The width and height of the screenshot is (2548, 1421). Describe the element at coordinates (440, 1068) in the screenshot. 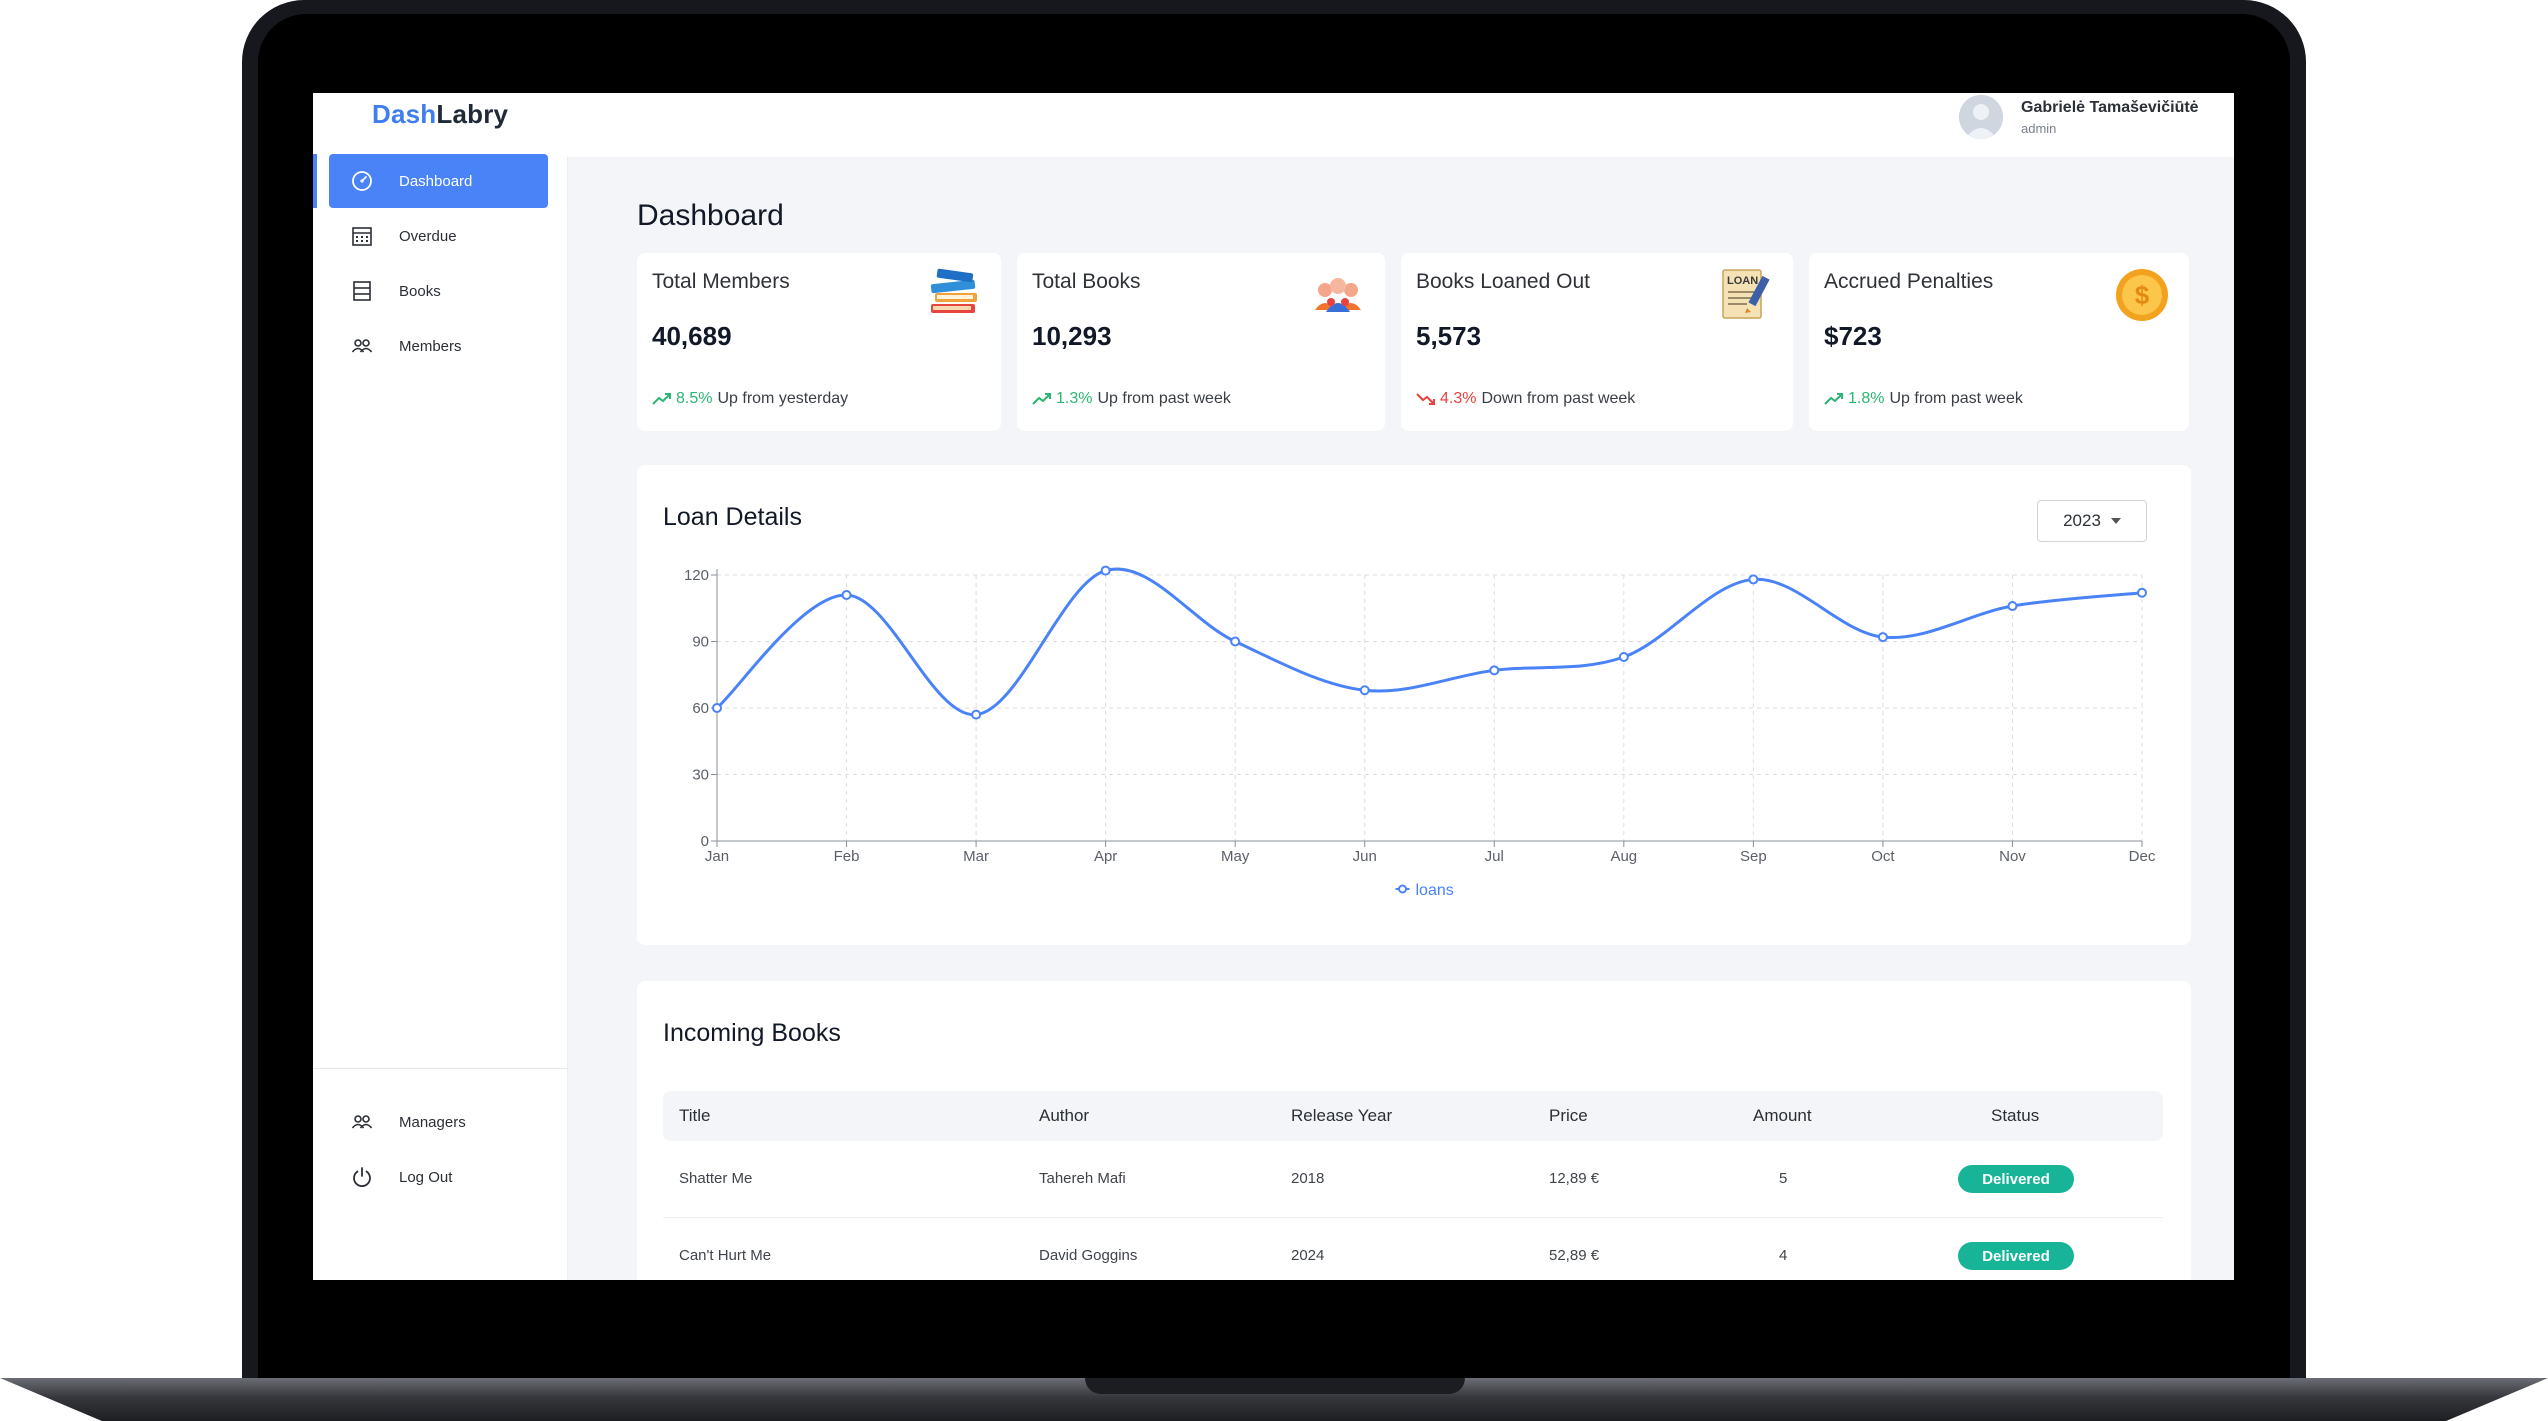

I see `sidebar-divider` at that location.